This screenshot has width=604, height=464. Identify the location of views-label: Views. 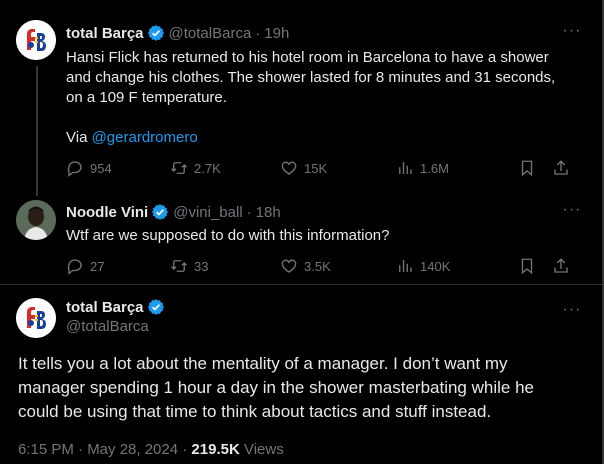
(261, 449).